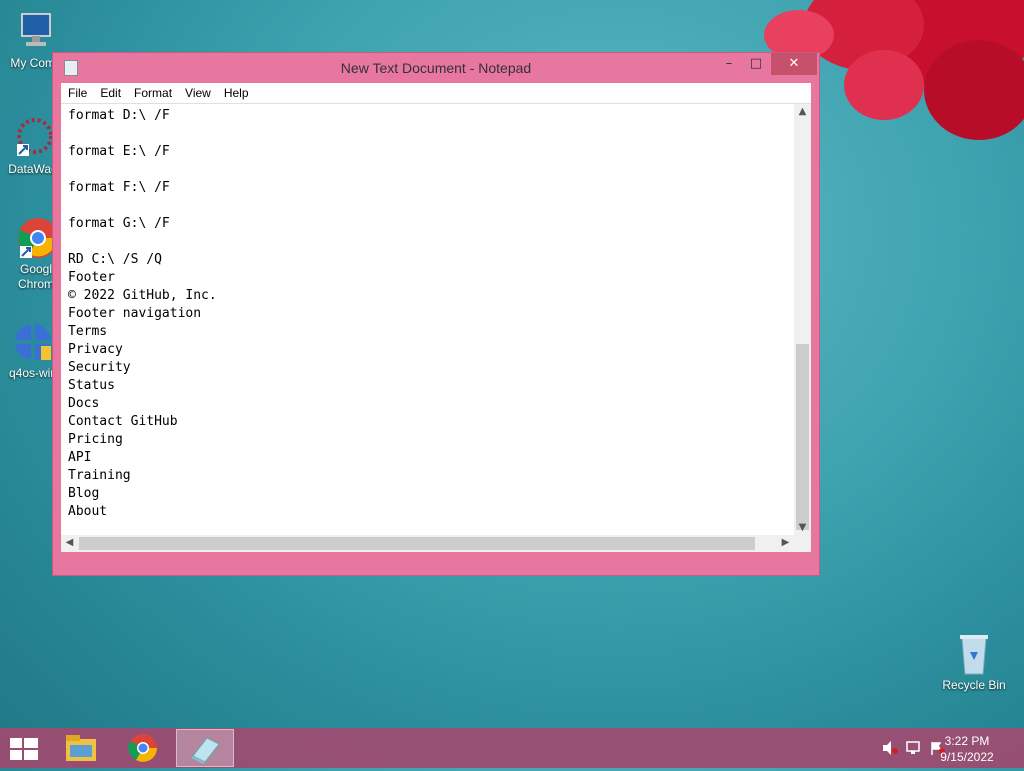 The width and height of the screenshot is (1024, 771). I want to click on title-bar: New Text Document - Notepad – □ ✕, so click(436, 68).